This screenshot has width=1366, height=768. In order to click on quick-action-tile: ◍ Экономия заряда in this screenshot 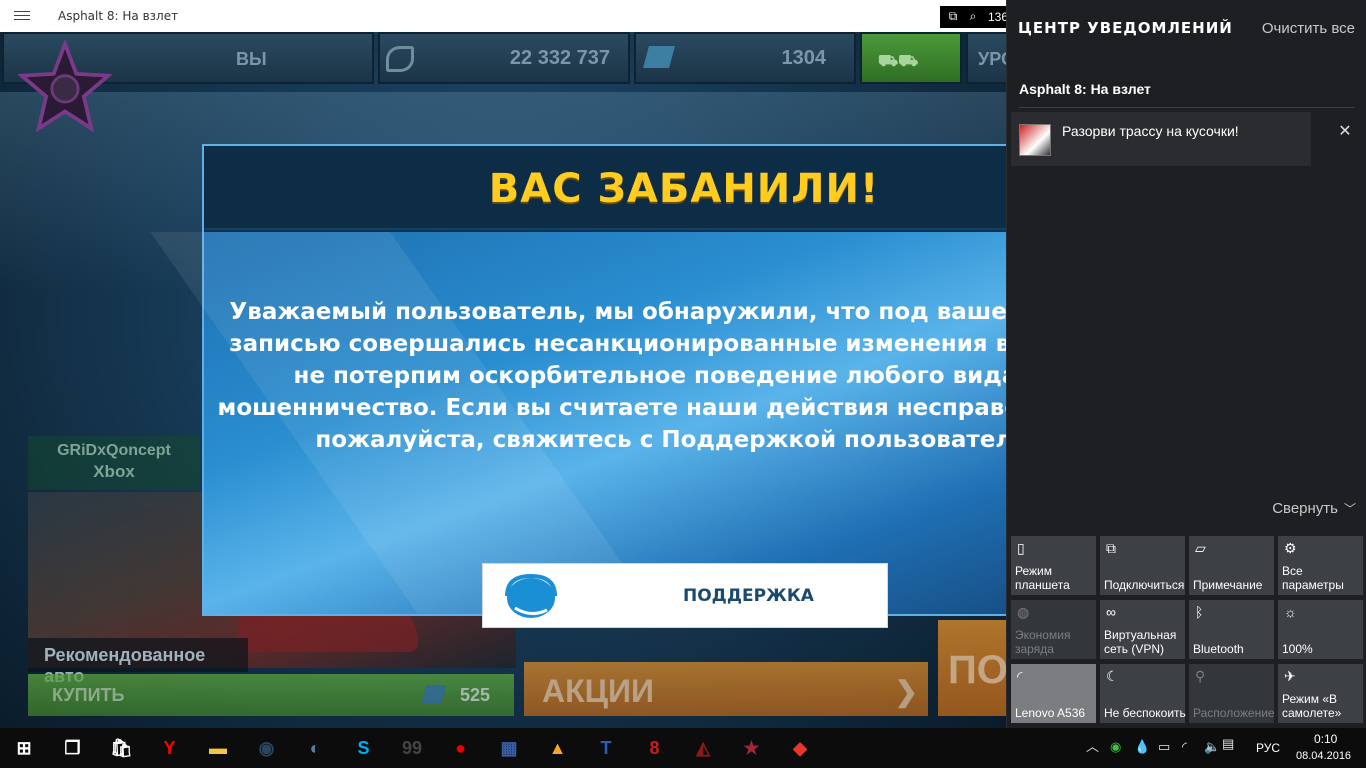, I will do `click(1053, 629)`.